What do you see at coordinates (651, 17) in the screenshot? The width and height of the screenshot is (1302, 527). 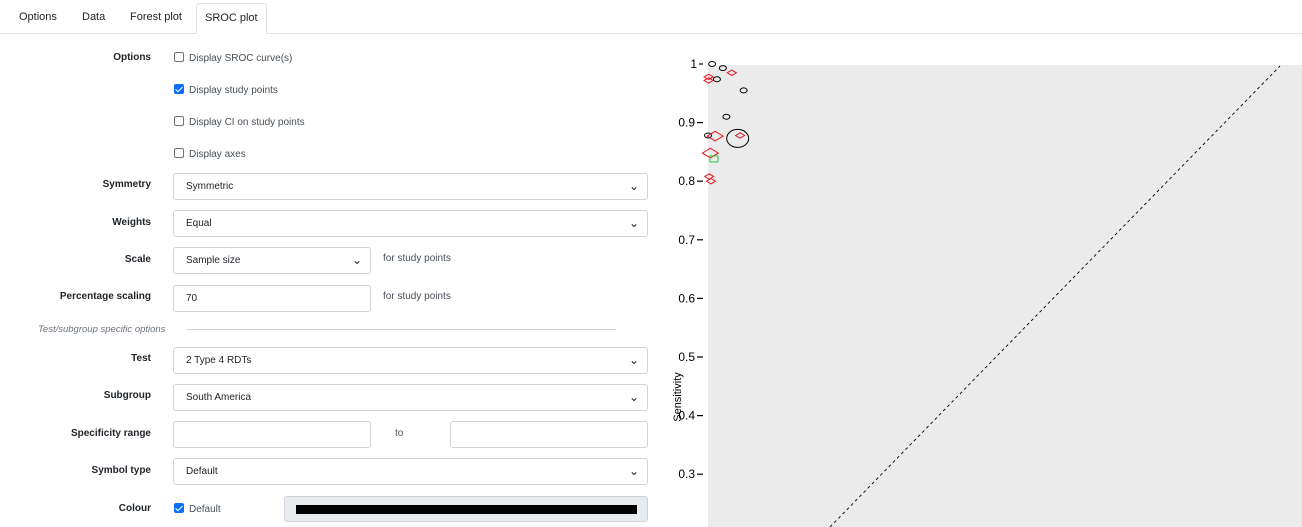 I see `tab-bar: Options Data Forest plot SROC plot` at bounding box center [651, 17].